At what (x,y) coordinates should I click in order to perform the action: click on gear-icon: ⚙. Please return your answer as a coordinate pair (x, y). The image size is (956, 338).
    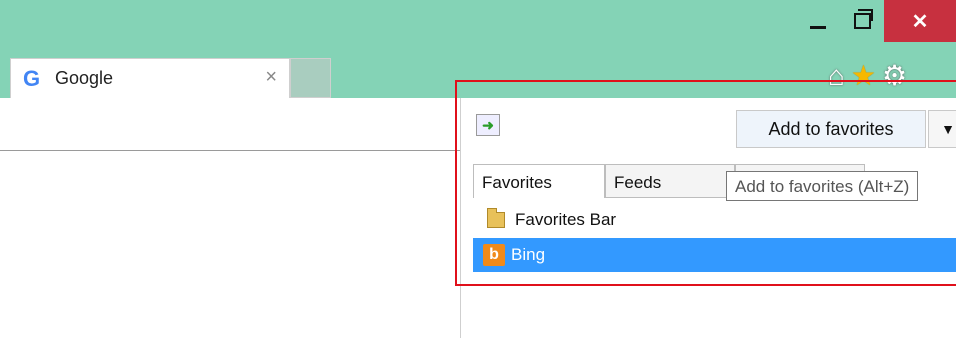
    Looking at the image, I should click on (894, 76).